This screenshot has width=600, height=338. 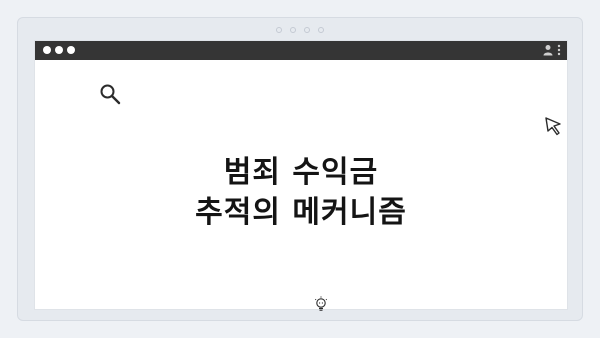 I want to click on user-icon, so click(x=548, y=50).